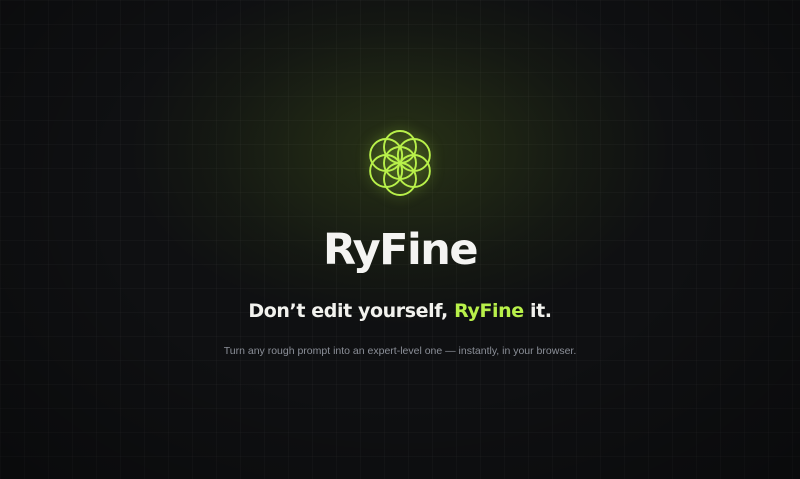 The height and width of the screenshot is (479, 800). I want to click on flower-of-life-icon, so click(400, 163).